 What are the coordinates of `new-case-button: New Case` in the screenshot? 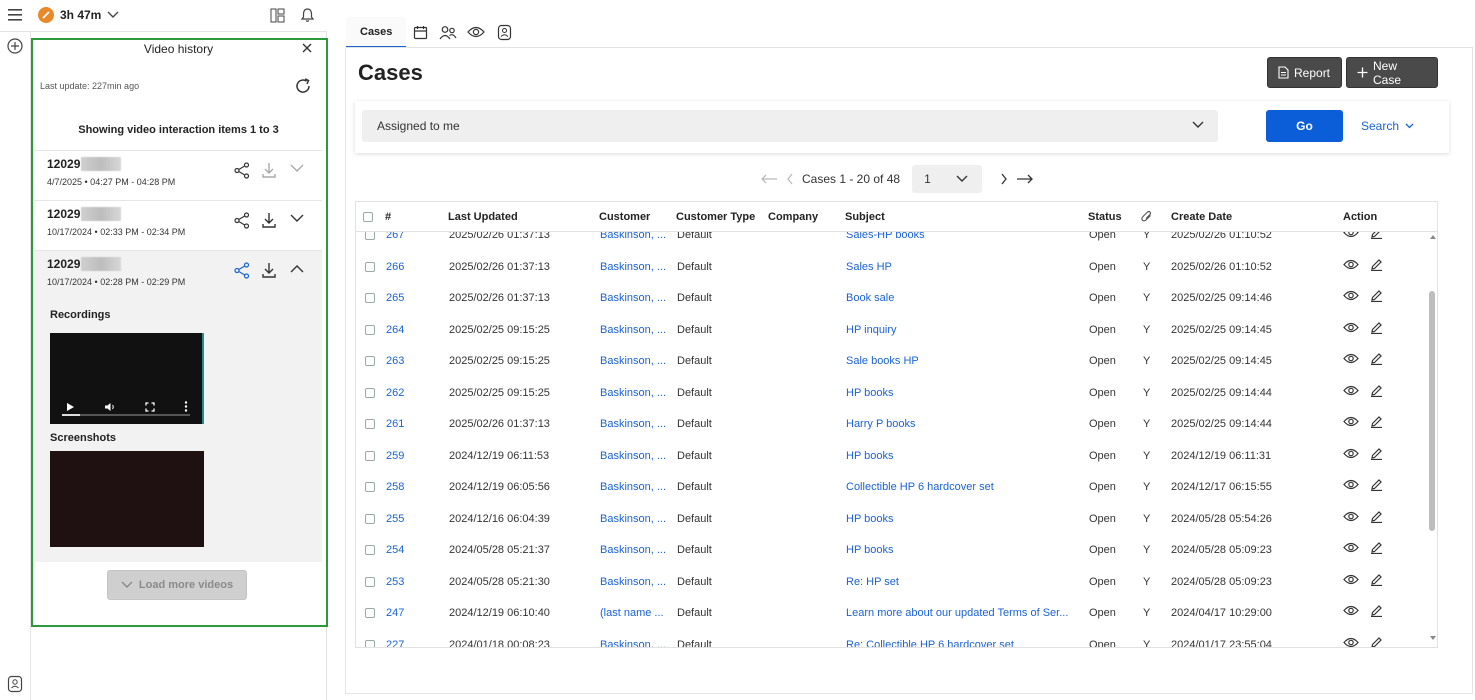 It's located at (1392, 72).